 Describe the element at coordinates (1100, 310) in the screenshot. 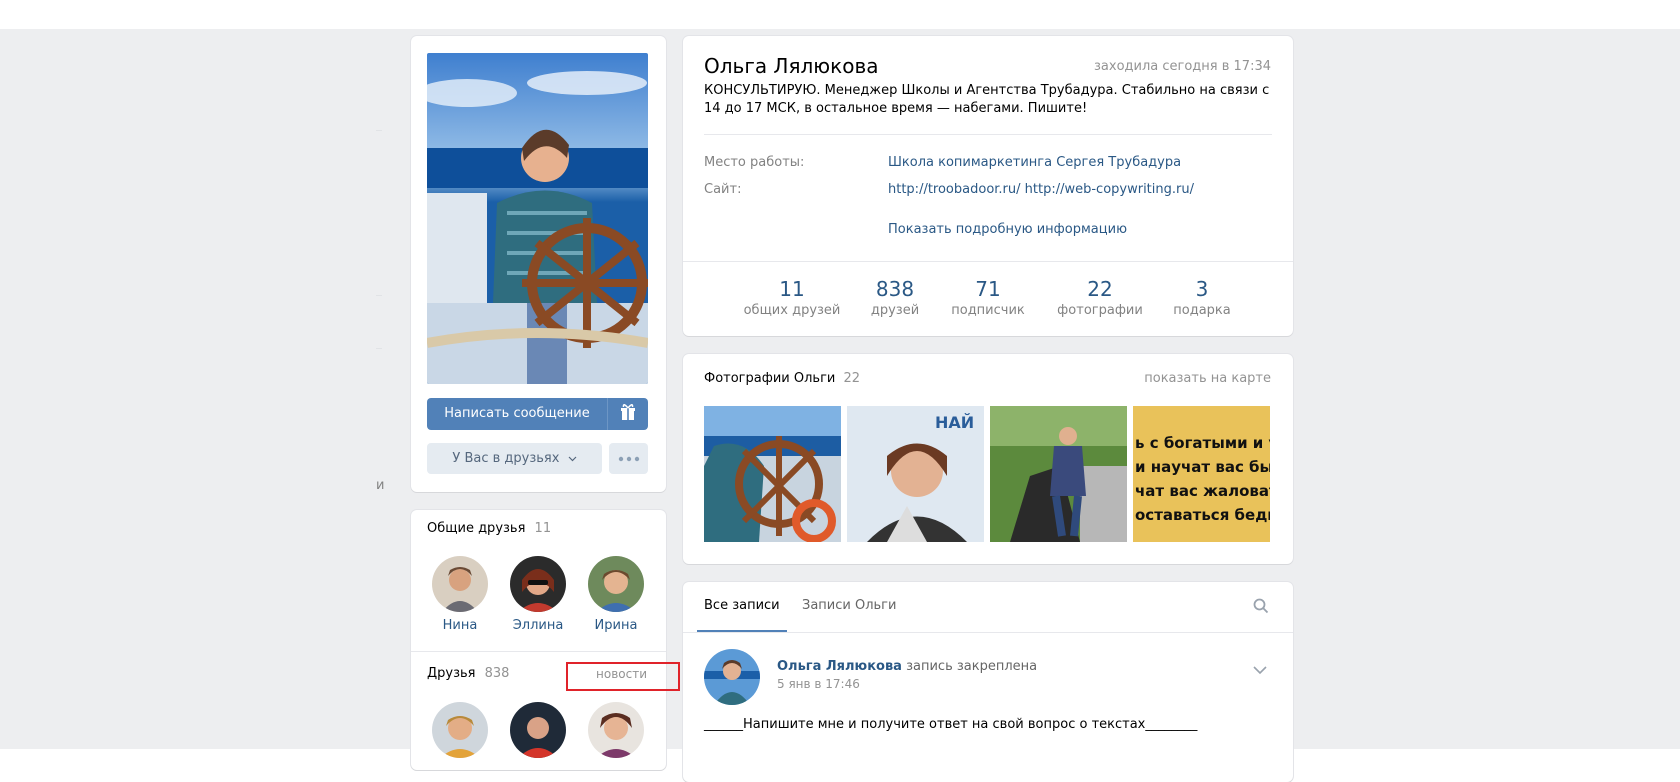

I see `counter-caption: фотографии` at that location.